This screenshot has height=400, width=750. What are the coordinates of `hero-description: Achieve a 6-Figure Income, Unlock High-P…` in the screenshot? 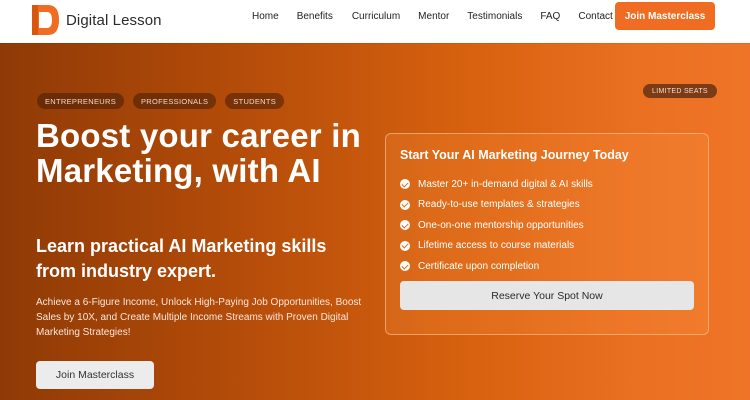 It's located at (199, 317).